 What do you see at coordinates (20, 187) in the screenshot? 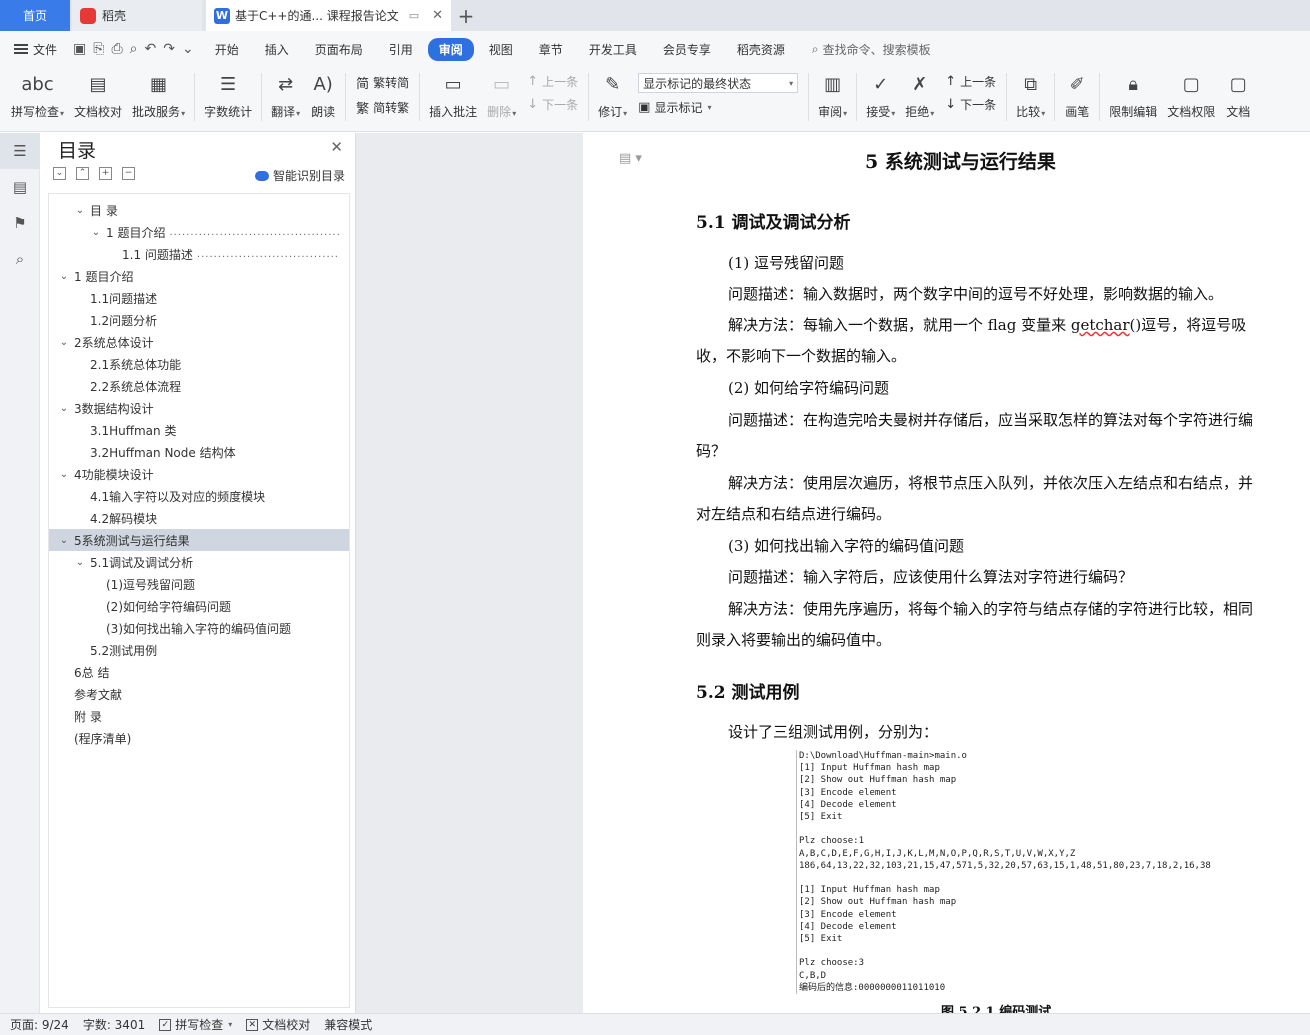
I see `chapter-nav-icon: ▤` at bounding box center [20, 187].